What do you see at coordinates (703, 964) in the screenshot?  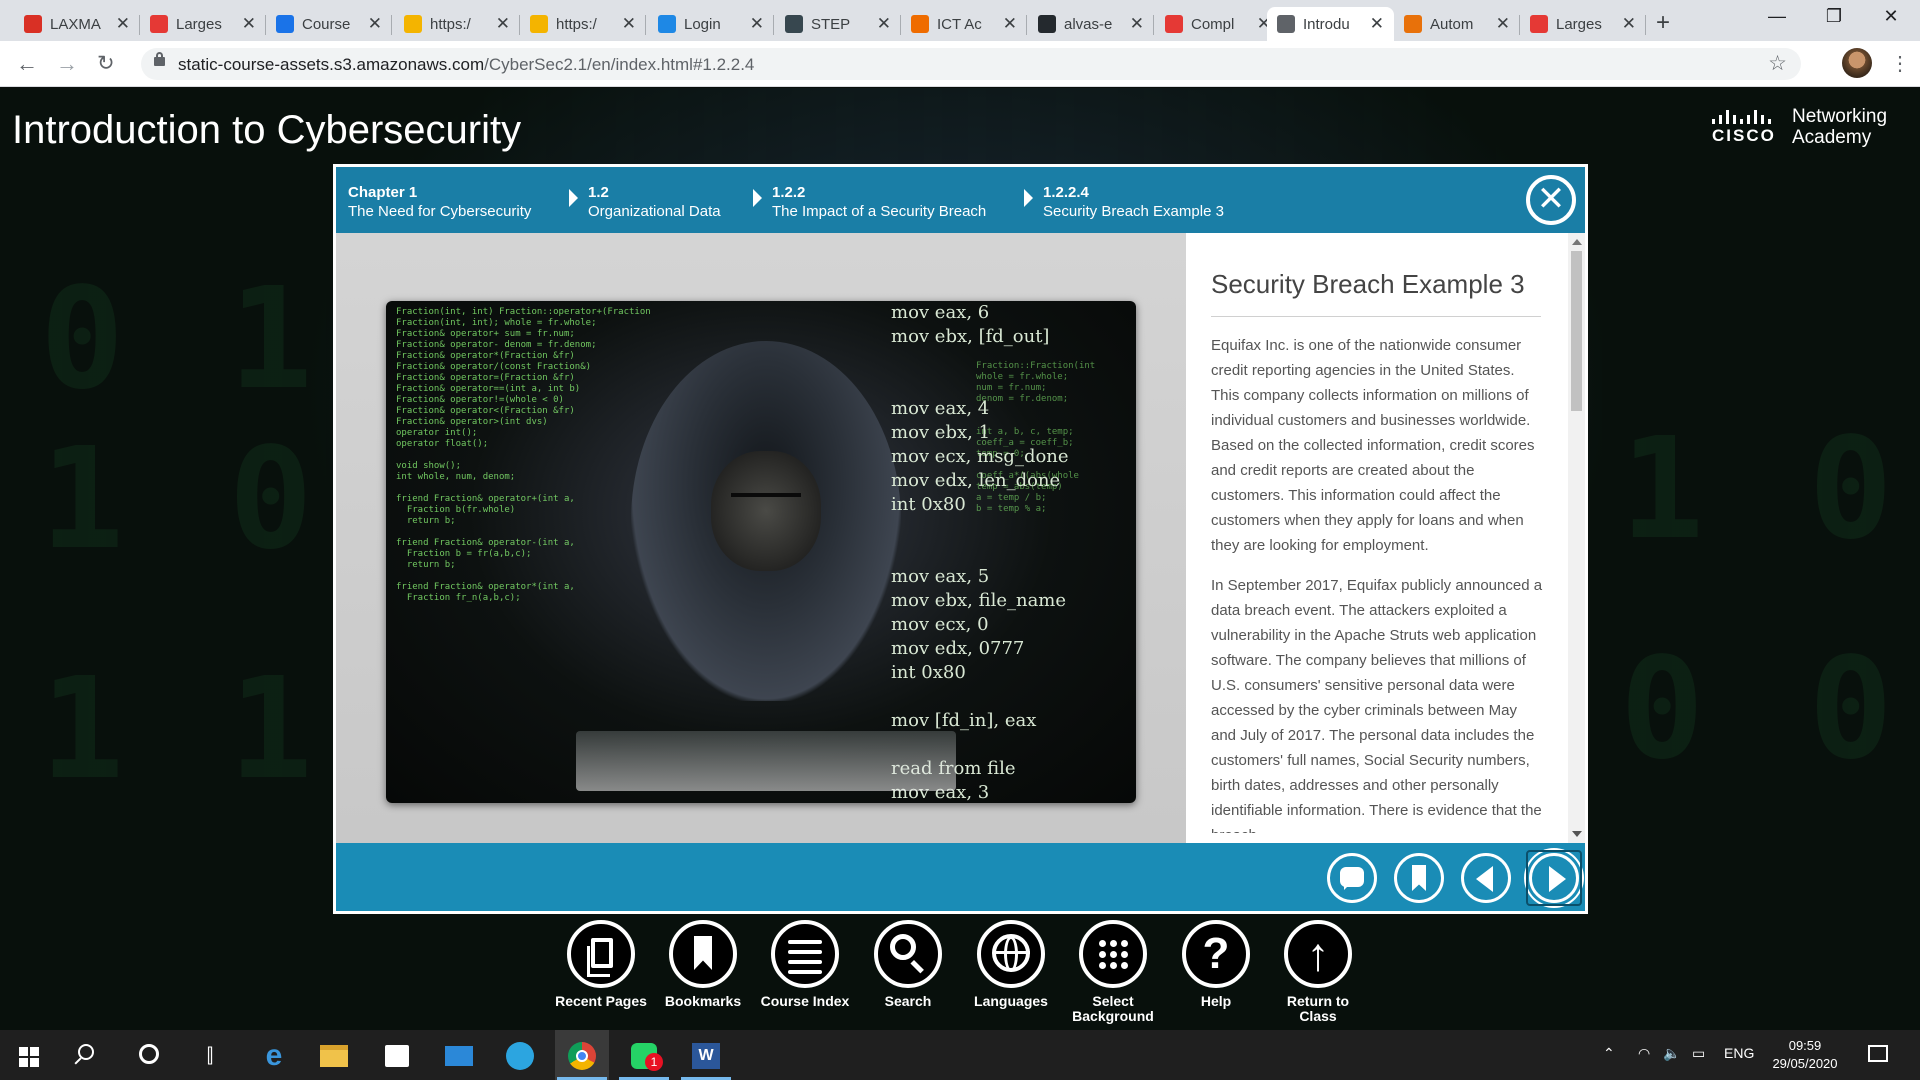 I see `bookmarks-button: Bookmarks` at bounding box center [703, 964].